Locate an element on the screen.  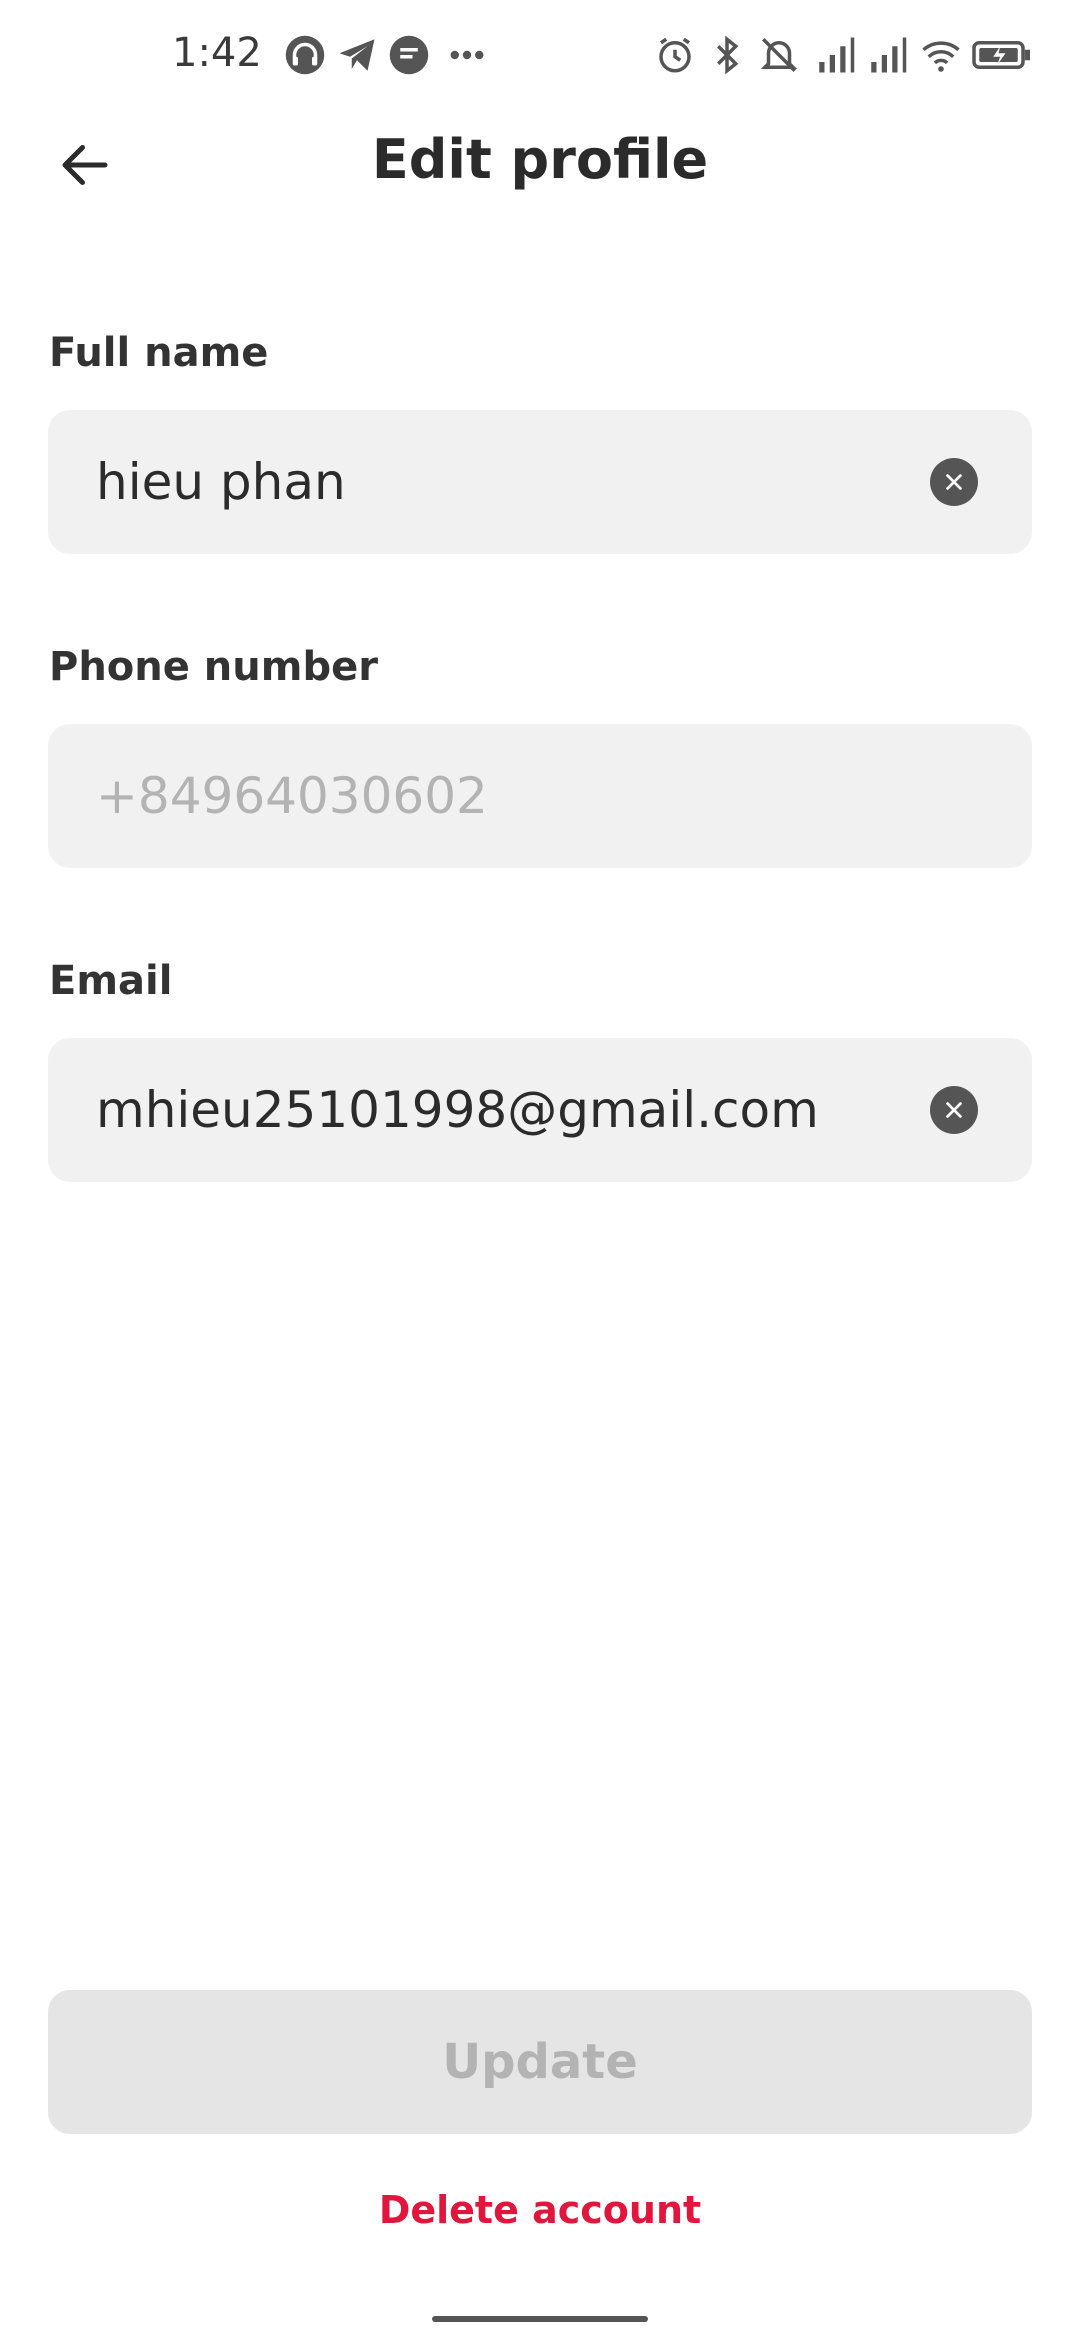
status-time: 1:42 is located at coordinates (217, 53).